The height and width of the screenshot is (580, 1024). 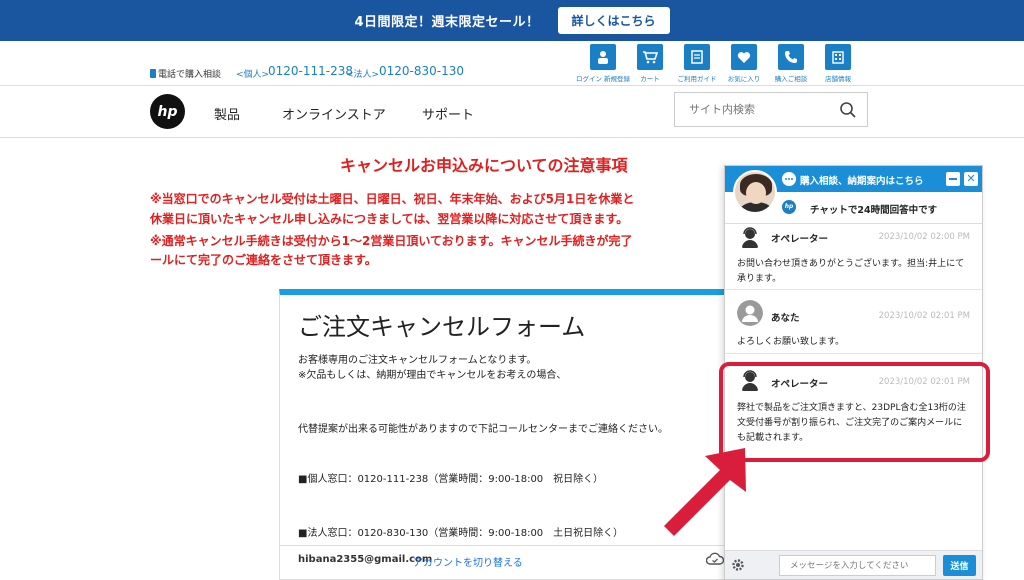 What do you see at coordinates (650, 57) in the screenshot?
I see `cart-icon` at bounding box center [650, 57].